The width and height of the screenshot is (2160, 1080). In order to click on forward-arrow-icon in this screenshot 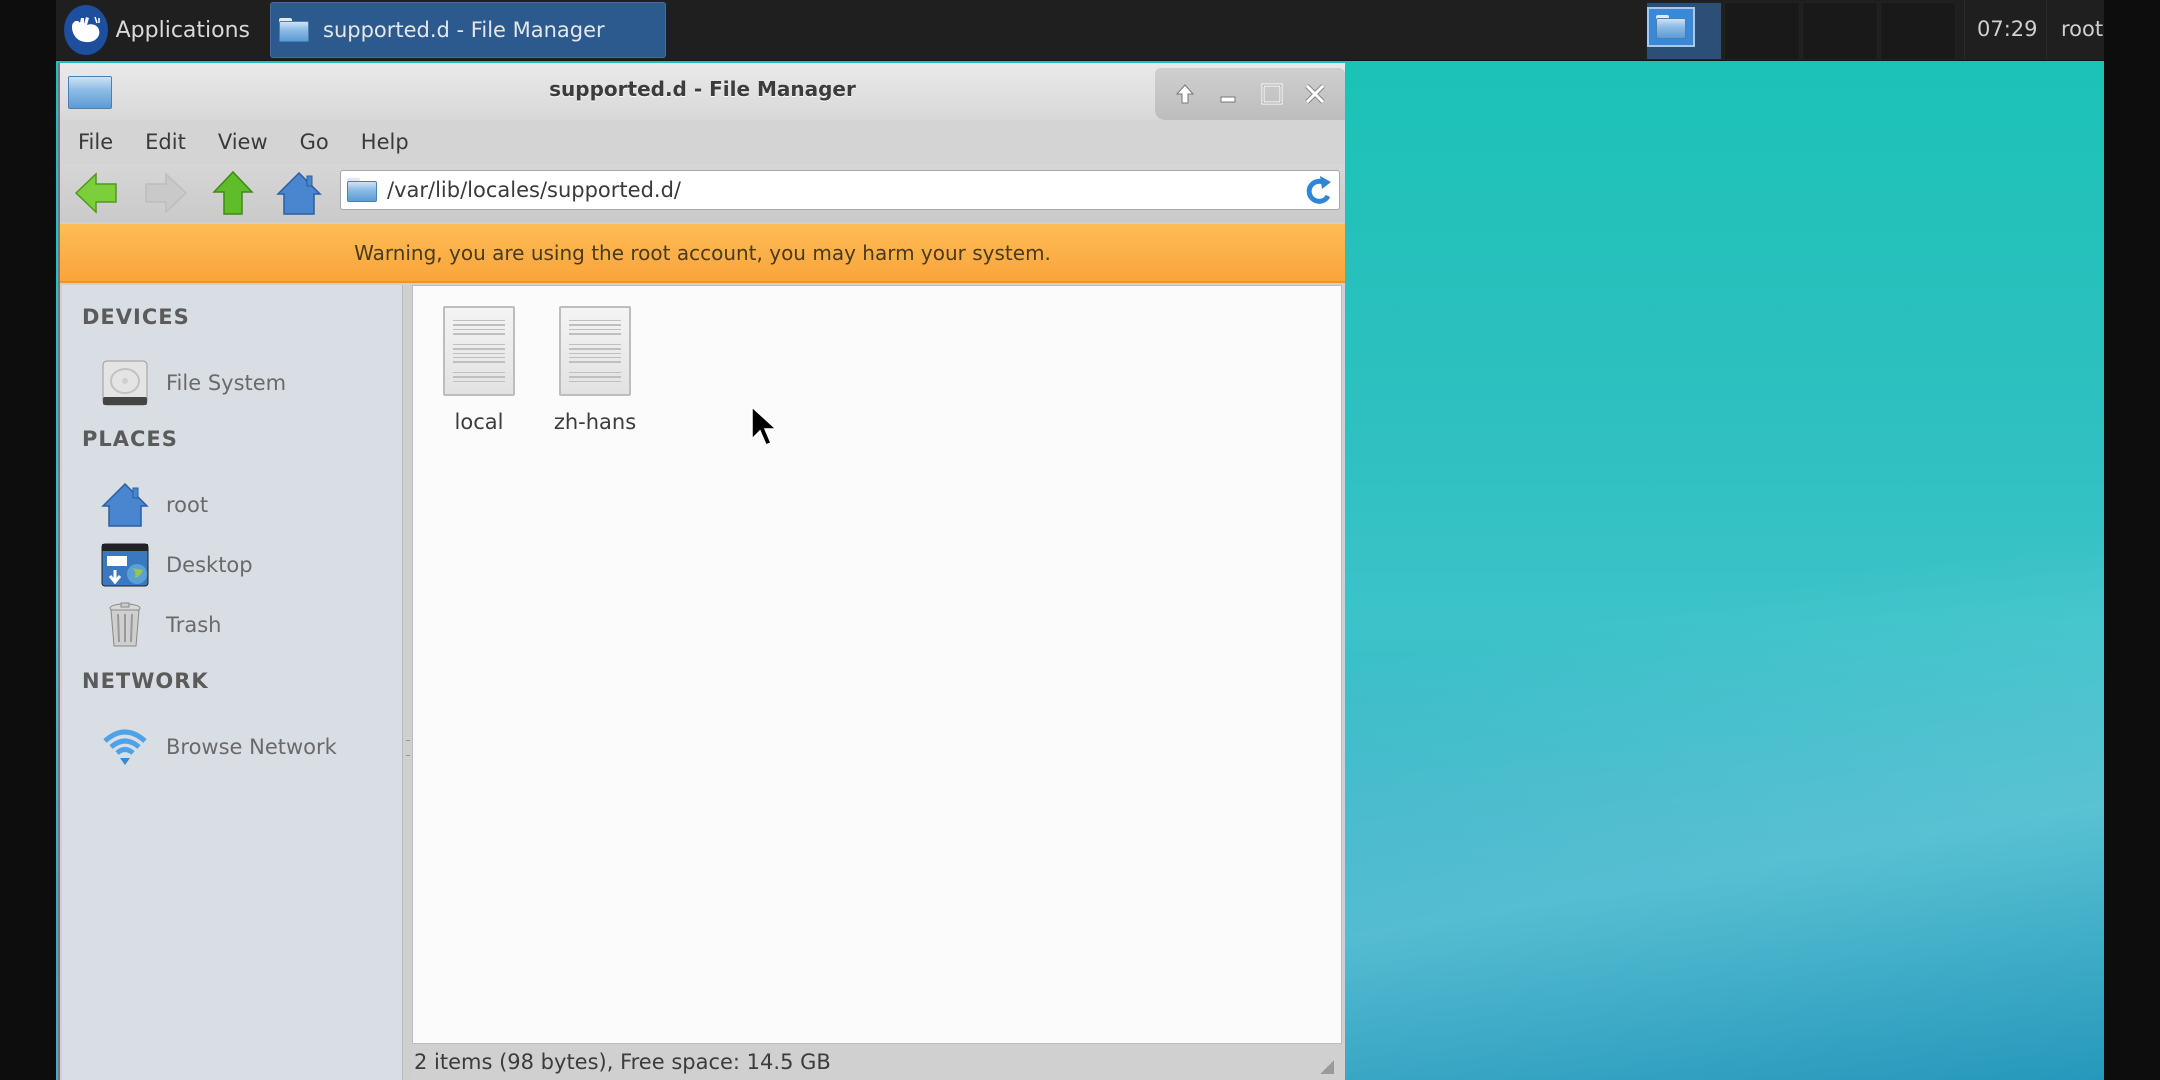, I will do `click(166, 193)`.